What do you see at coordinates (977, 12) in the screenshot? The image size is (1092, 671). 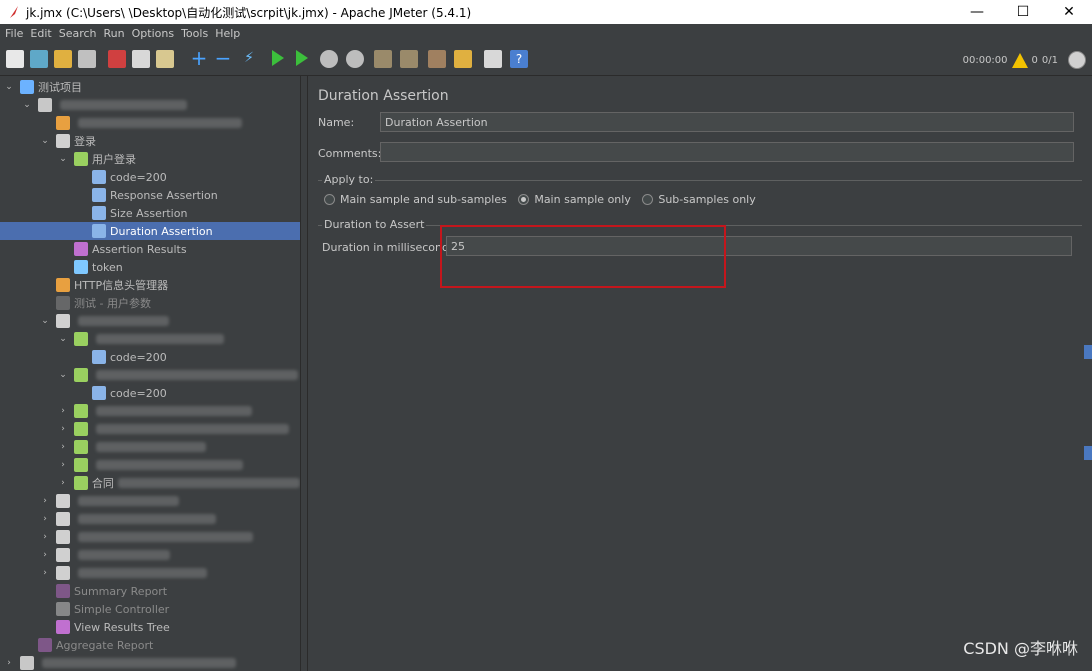 I see `minimize-button: —` at bounding box center [977, 12].